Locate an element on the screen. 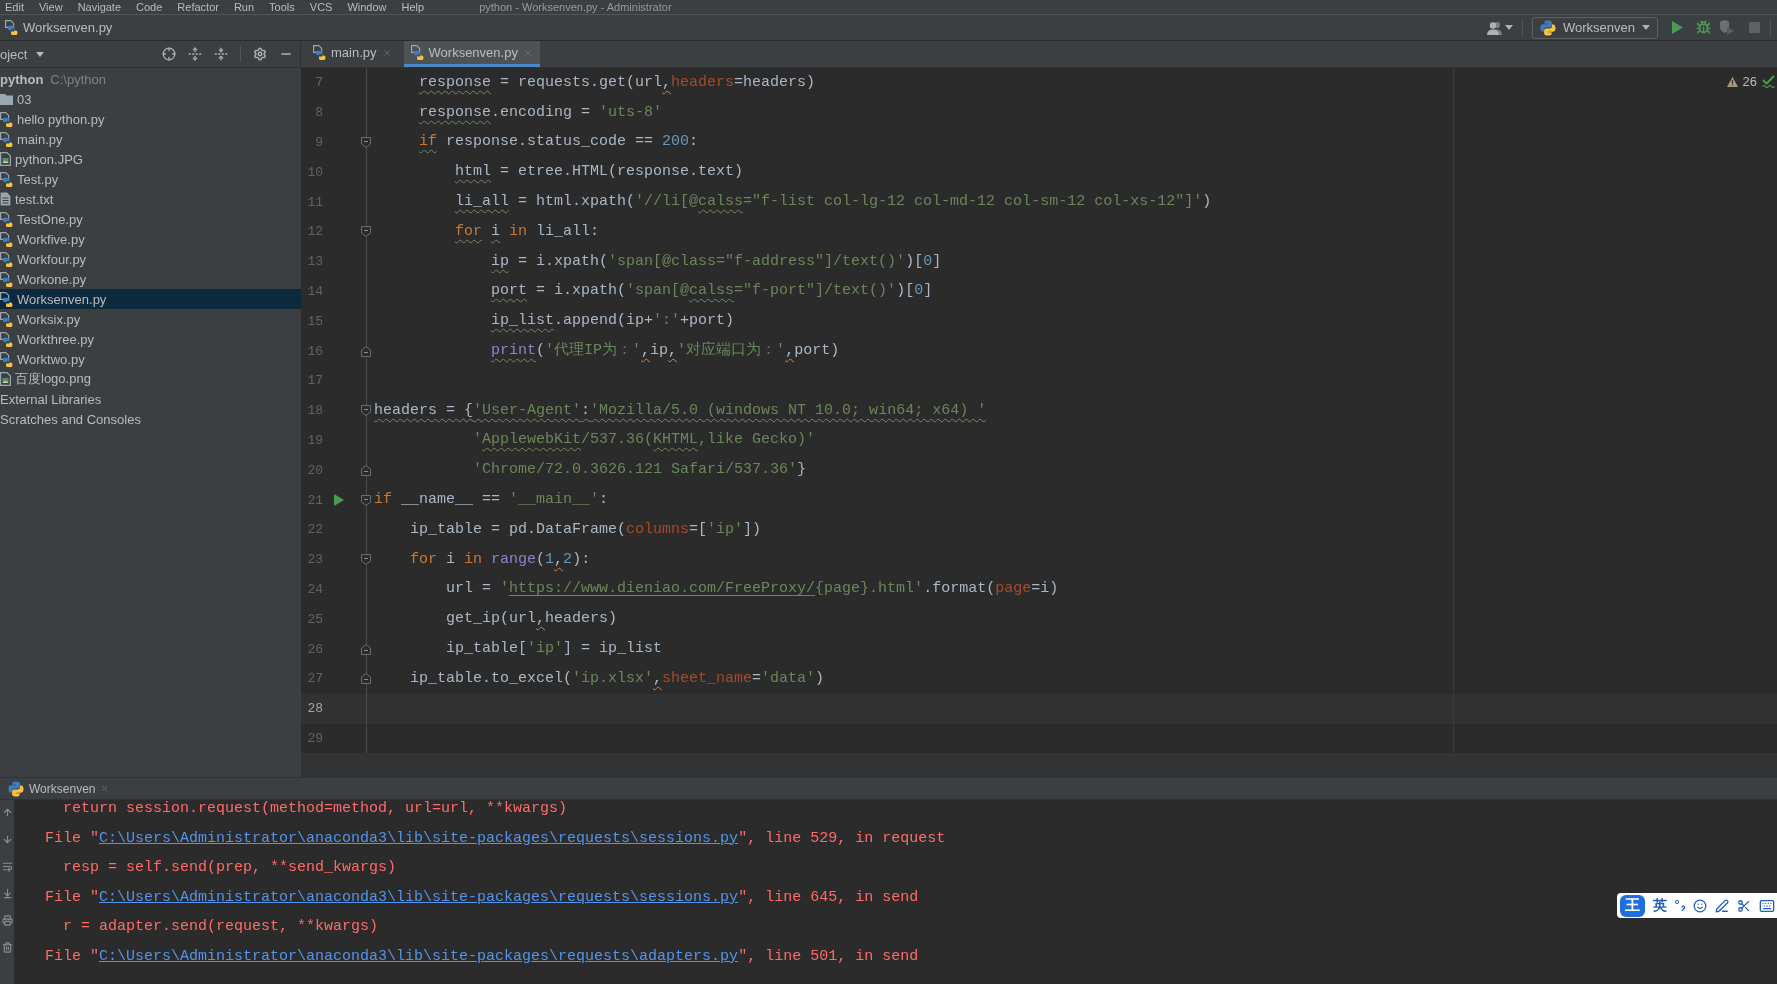 This screenshot has width=1777, height=984. crosshair-icon is located at coordinates (169, 54).